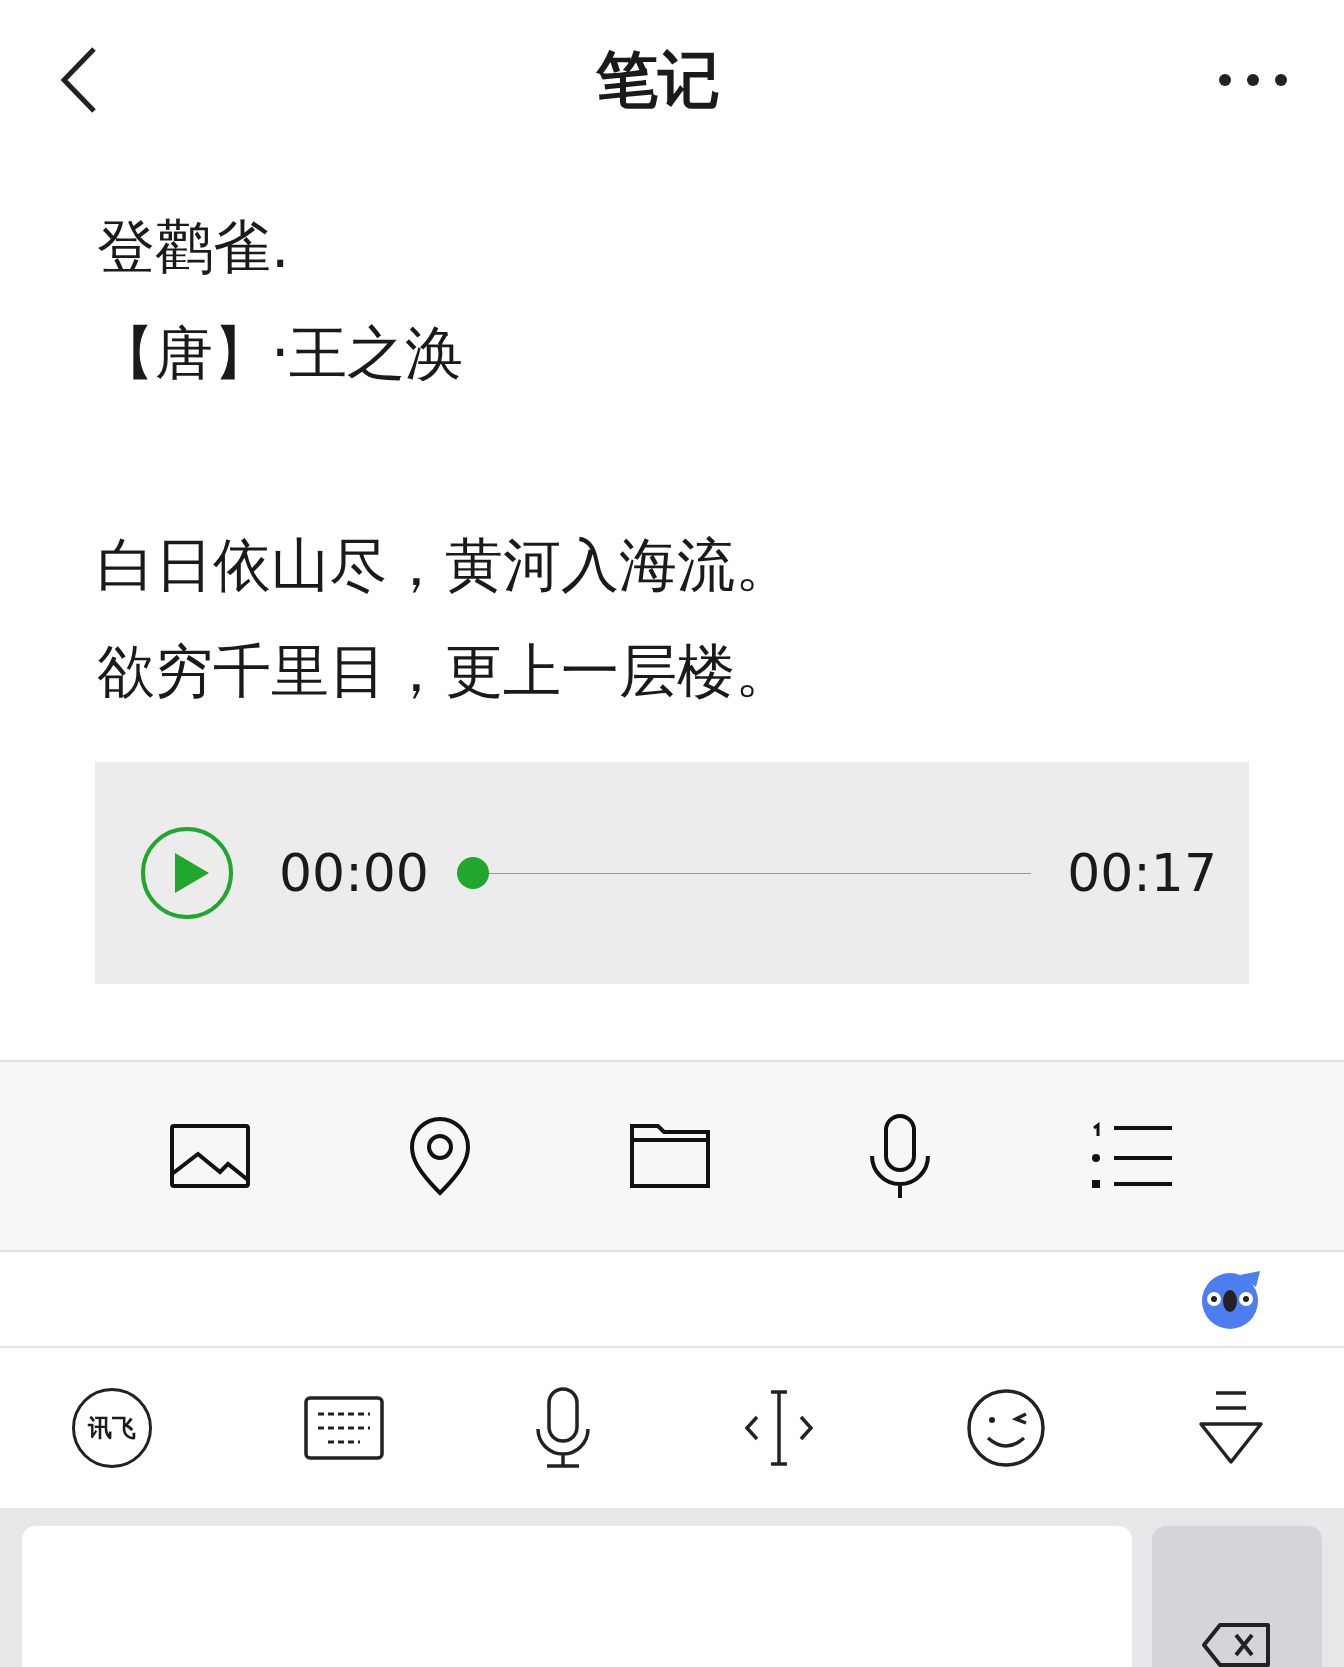 The width and height of the screenshot is (1344, 1667). What do you see at coordinates (78, 80) in the screenshot?
I see `back-icon` at bounding box center [78, 80].